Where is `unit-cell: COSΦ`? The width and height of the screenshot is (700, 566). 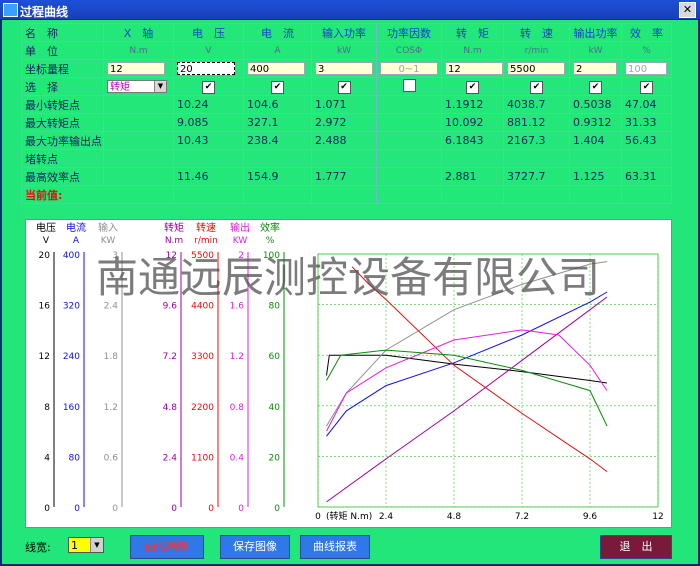 unit-cell: COSΦ is located at coordinates (409, 50).